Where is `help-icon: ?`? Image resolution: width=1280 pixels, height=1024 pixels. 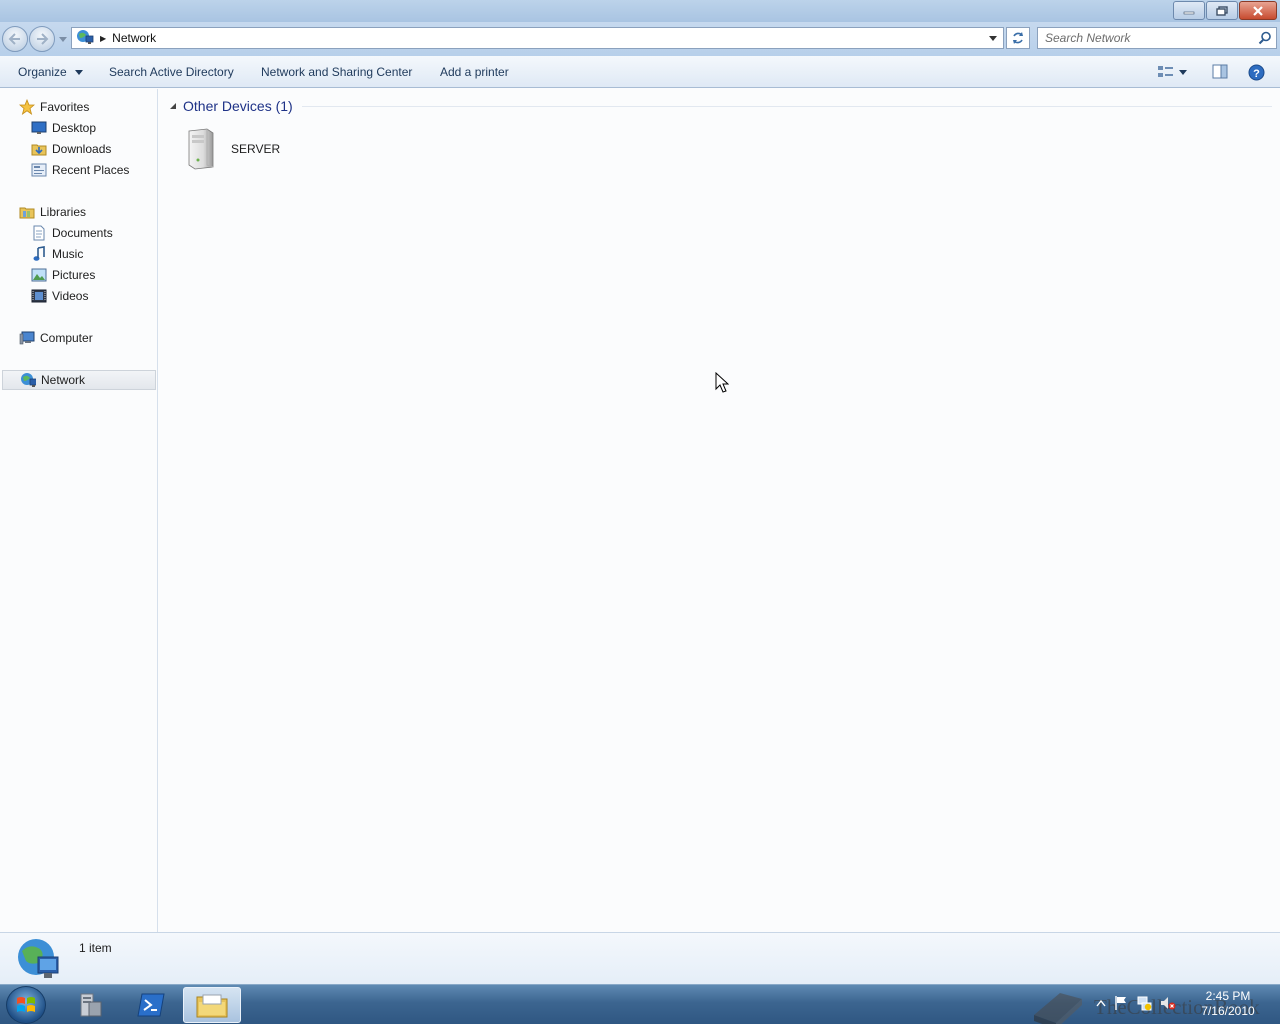
help-icon: ? is located at coordinates (1256, 72).